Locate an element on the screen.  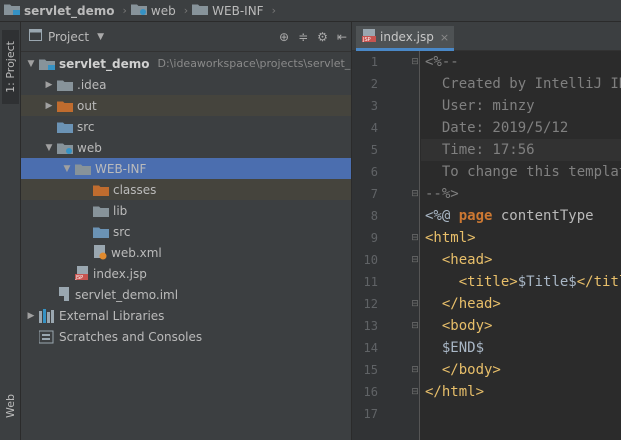
line-number: 12 is located at coordinates (370, 304).